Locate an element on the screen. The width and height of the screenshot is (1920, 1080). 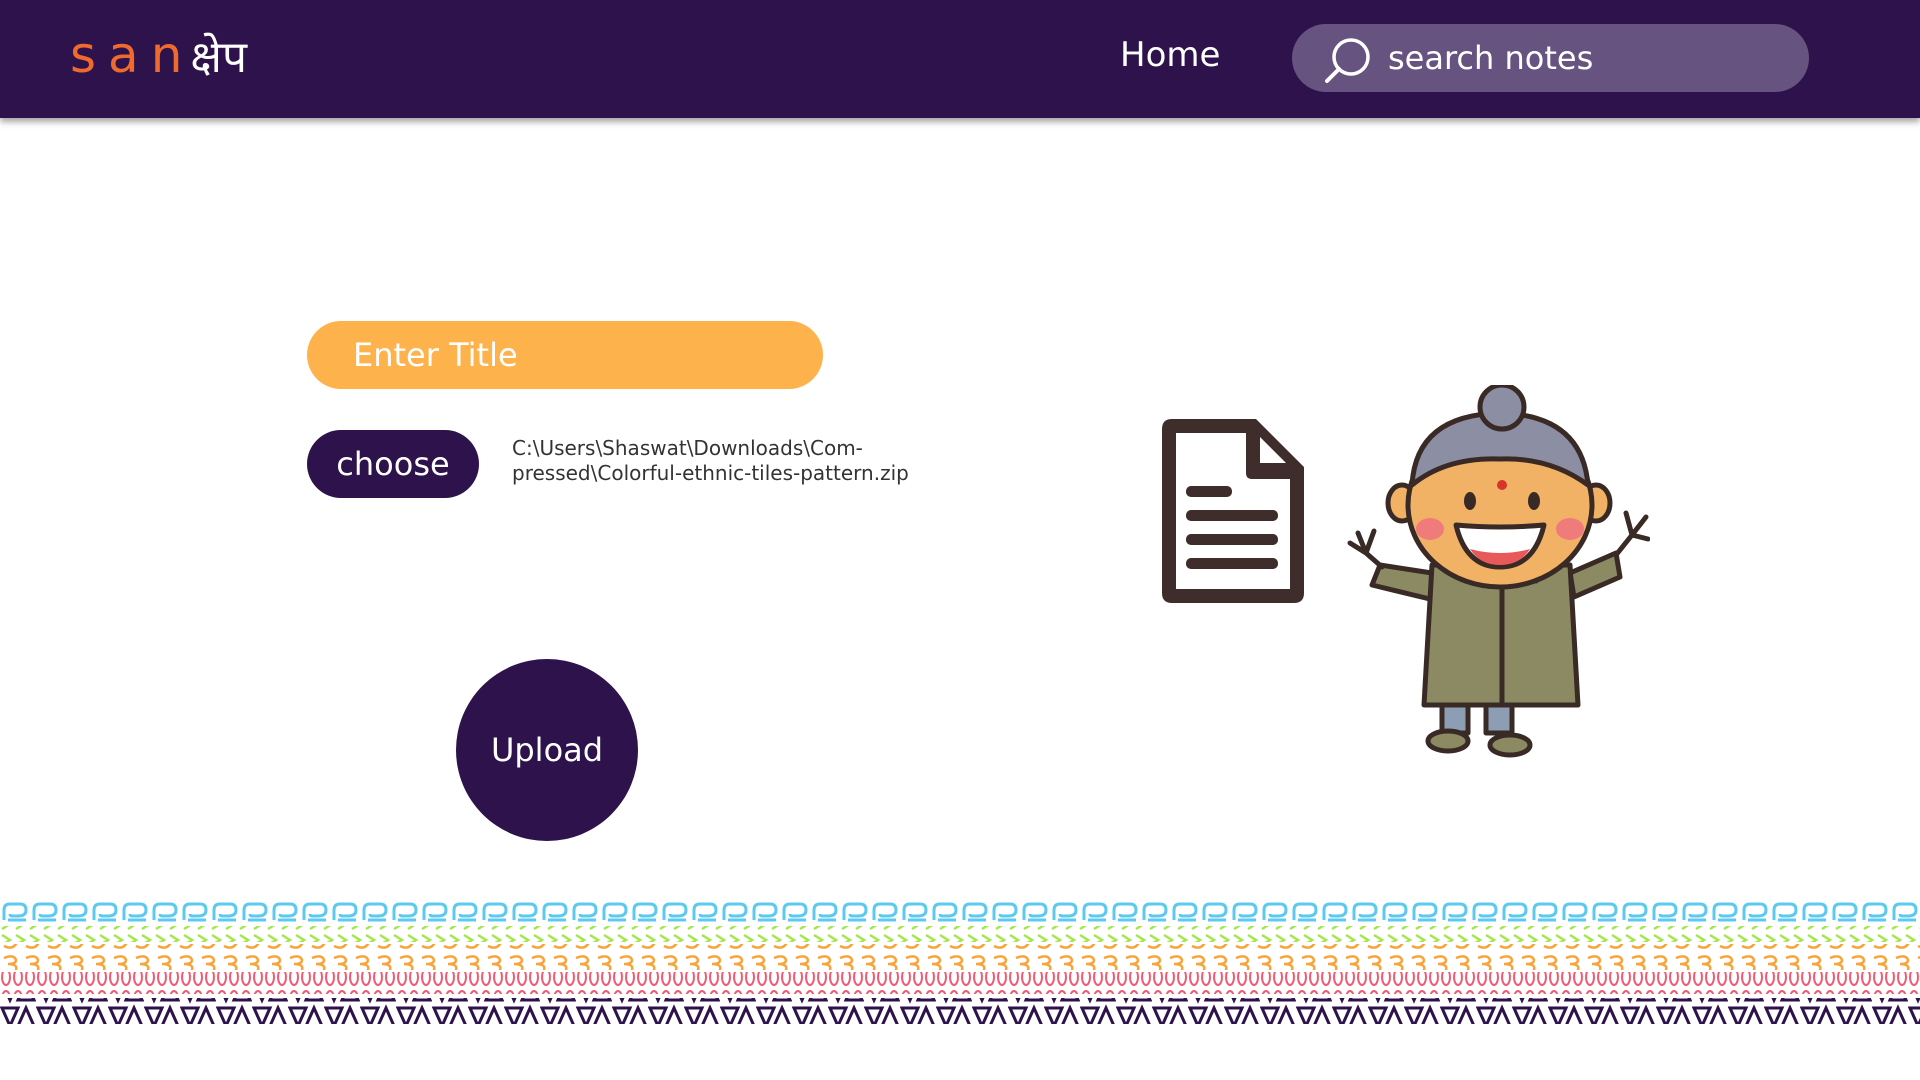
document-icon is located at coordinates (1233, 511).